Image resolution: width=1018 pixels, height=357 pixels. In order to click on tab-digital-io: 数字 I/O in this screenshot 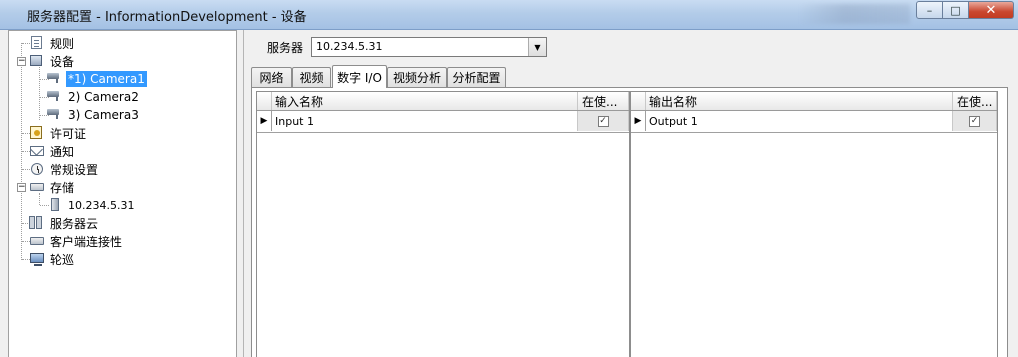, I will do `click(359, 76)`.